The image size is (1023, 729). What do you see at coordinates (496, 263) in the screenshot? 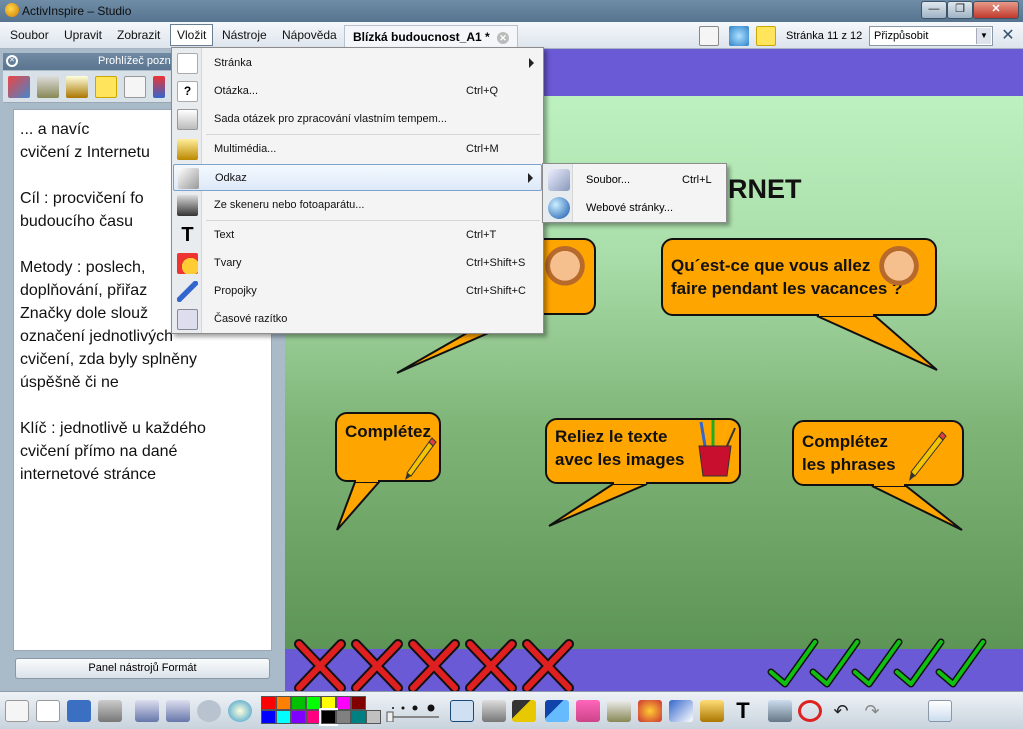
I see `menu-item-shortcut: Ctrl+Shift+S` at bounding box center [496, 263].